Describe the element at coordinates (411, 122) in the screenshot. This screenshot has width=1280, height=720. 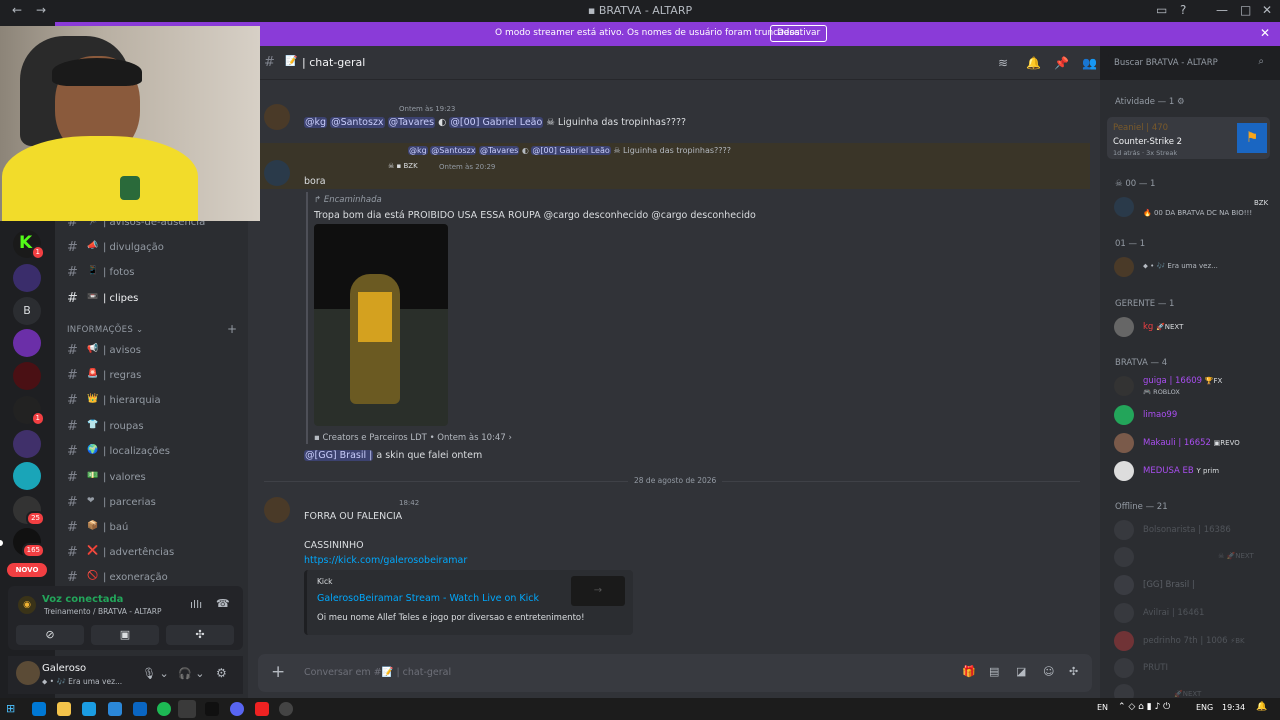
I see `mention: @Tavares` at that location.